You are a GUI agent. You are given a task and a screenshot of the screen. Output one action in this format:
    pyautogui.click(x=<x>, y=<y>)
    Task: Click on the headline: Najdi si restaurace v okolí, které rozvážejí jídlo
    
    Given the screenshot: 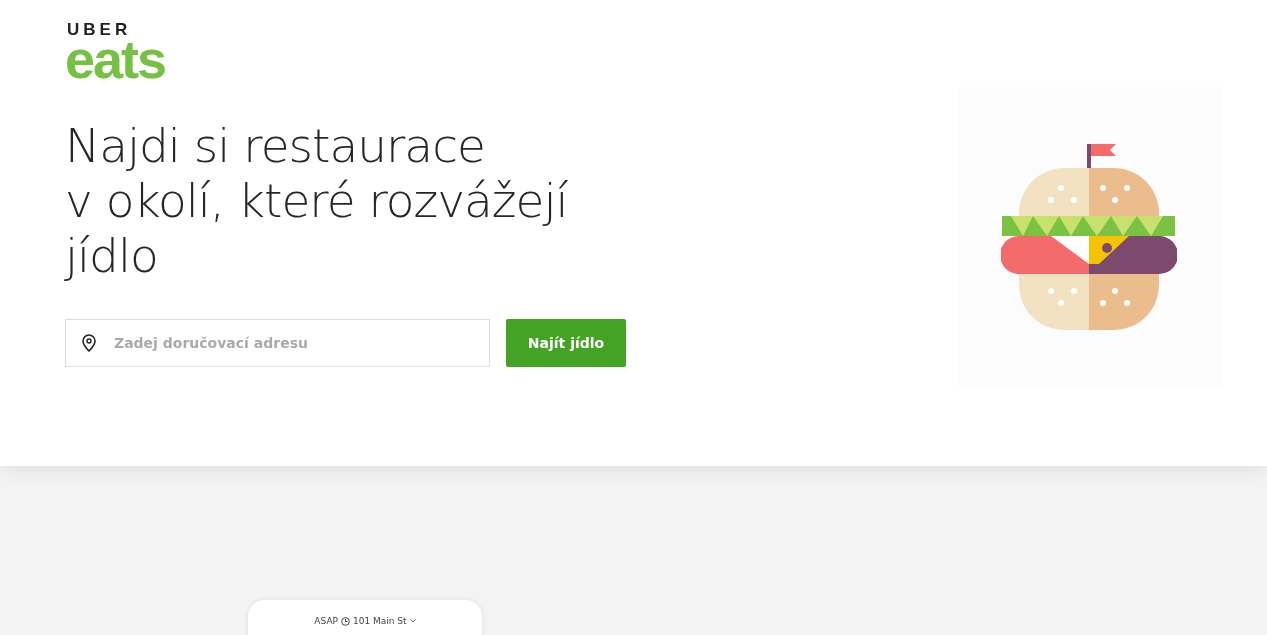 What is the action you would take?
    pyautogui.click(x=317, y=200)
    